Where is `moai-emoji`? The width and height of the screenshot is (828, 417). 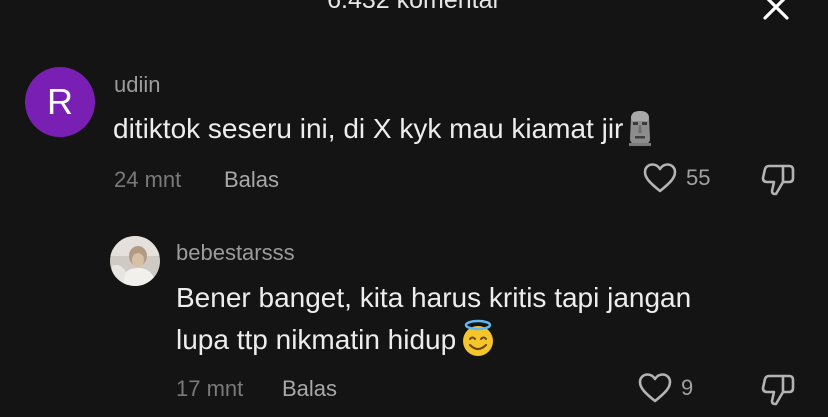
moai-emoji is located at coordinates (640, 128).